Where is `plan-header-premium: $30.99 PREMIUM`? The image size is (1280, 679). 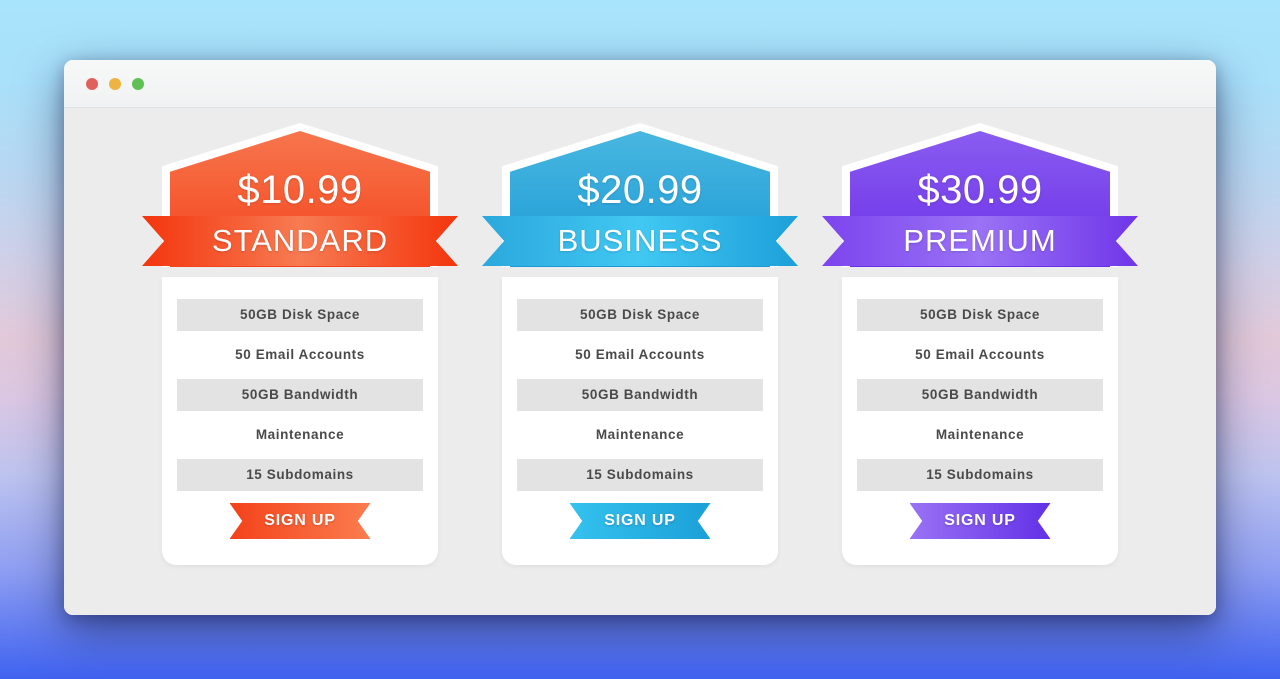
plan-header-premium: $30.99 PREMIUM is located at coordinates (980, 200).